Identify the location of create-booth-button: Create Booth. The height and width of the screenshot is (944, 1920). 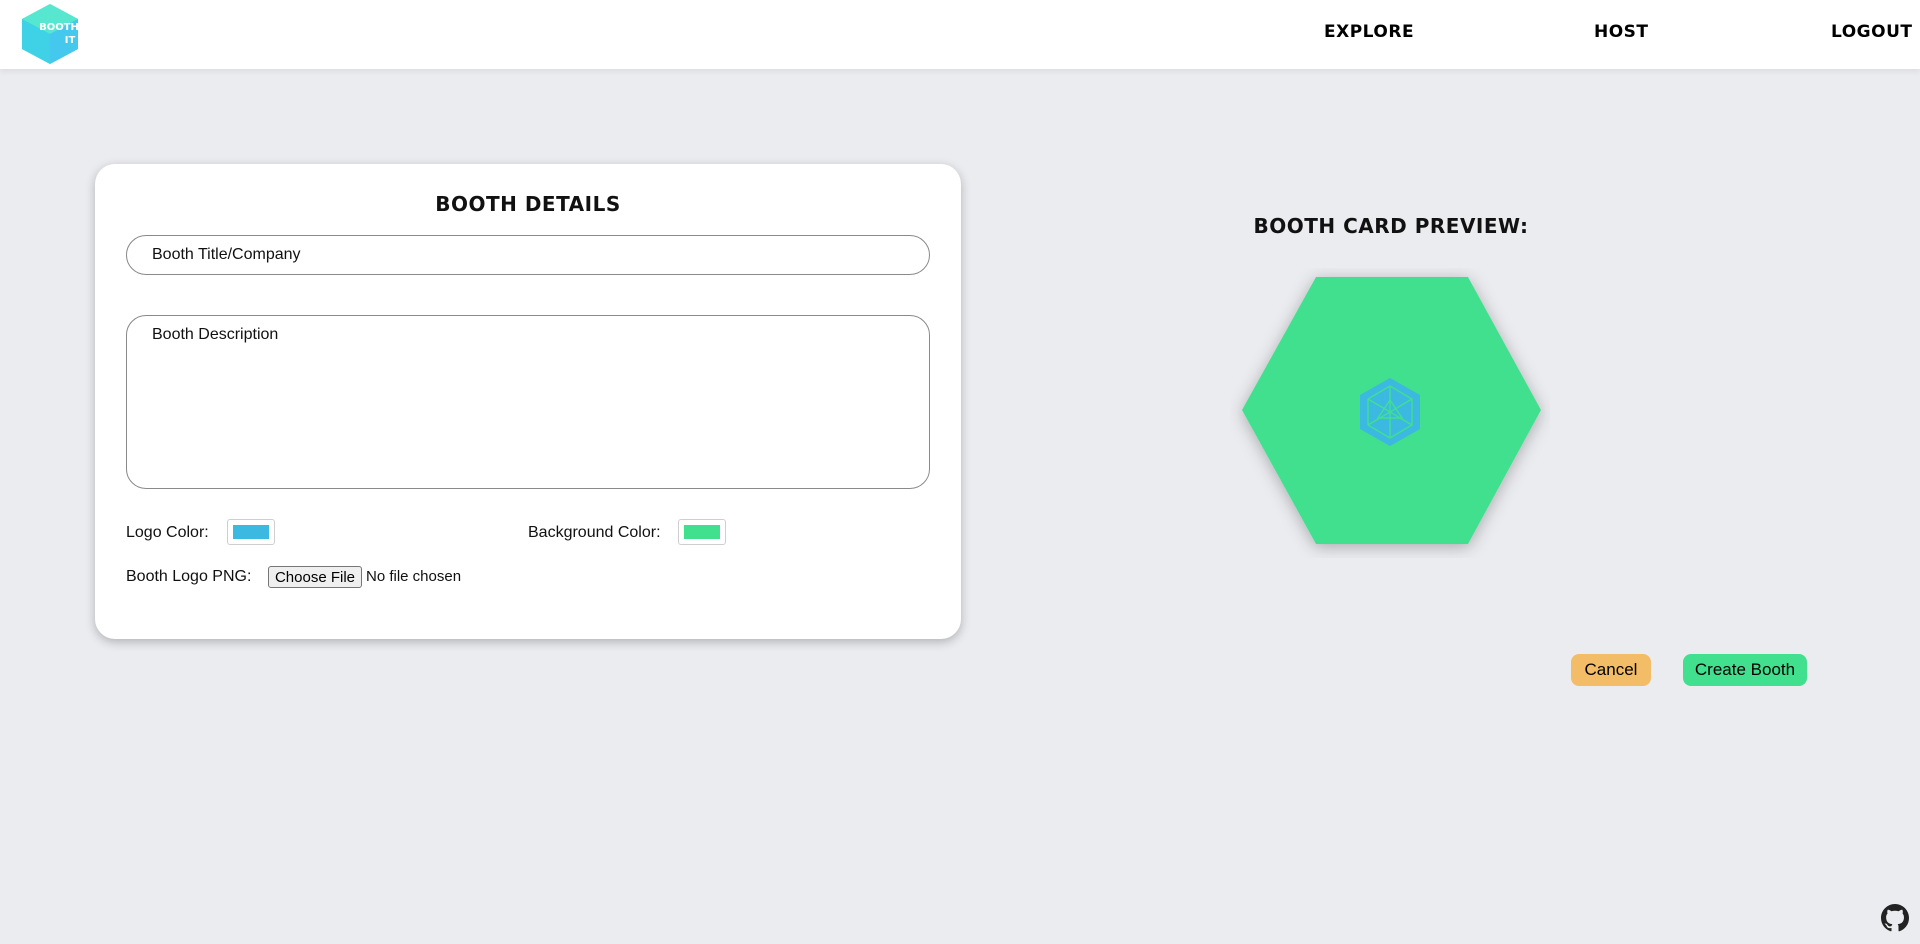
(1745, 670).